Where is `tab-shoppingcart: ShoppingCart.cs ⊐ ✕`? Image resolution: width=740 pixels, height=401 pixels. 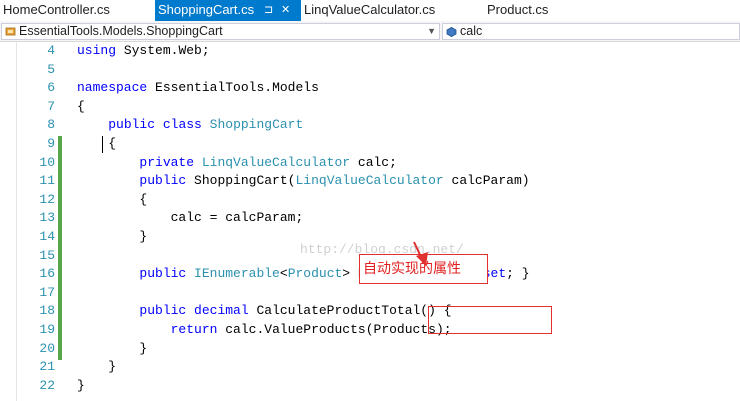 tab-shoppingcart: ShoppingCart.cs ⊐ ✕ is located at coordinates (228, 10).